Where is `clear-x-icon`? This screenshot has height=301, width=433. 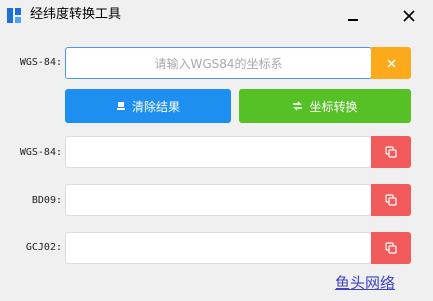
clear-x-icon is located at coordinates (391, 63).